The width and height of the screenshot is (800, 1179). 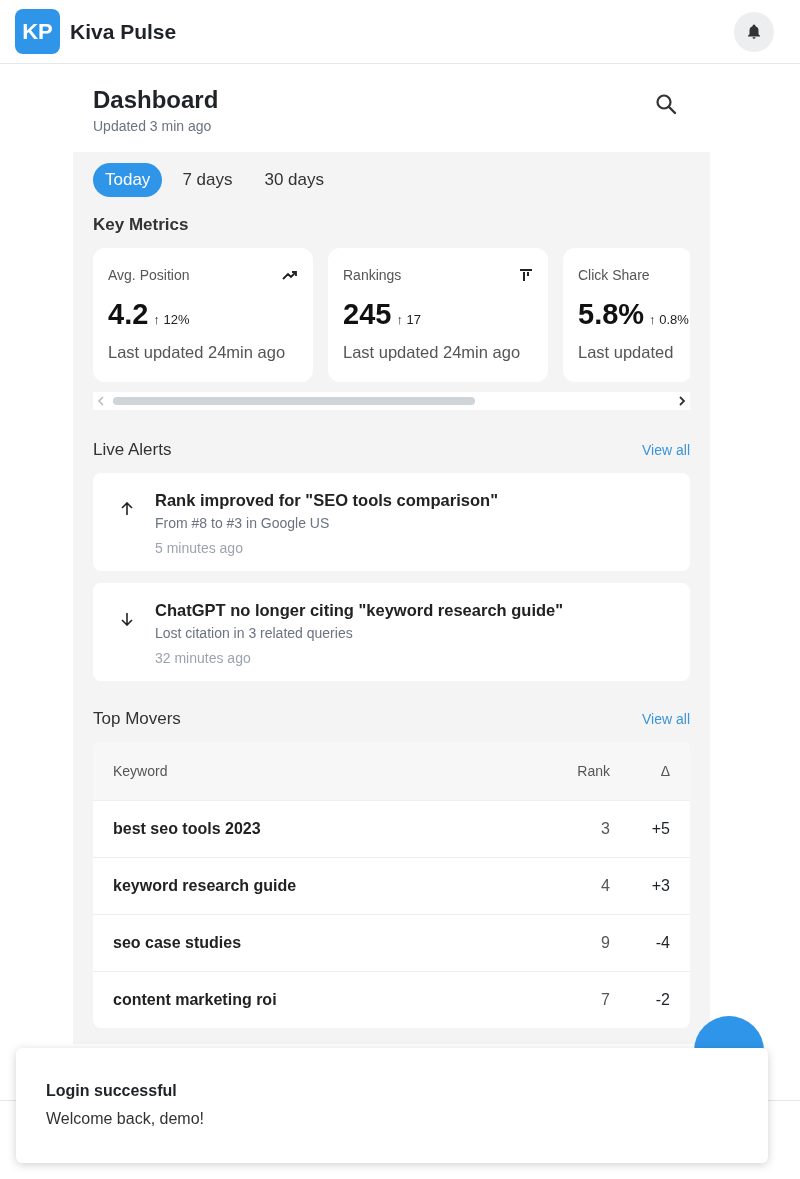 What do you see at coordinates (127, 509) in the screenshot?
I see `arrow-up-icon` at bounding box center [127, 509].